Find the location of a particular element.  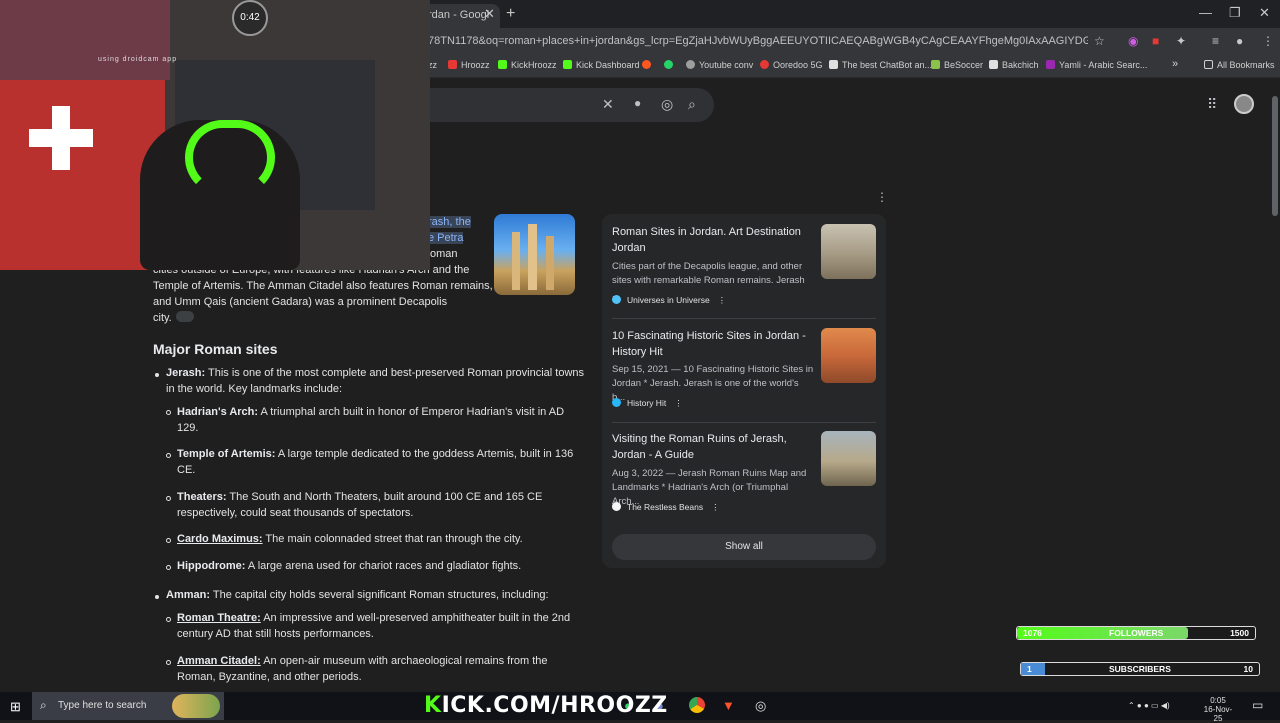

restore-button: ❐ is located at coordinates (1235, 13).